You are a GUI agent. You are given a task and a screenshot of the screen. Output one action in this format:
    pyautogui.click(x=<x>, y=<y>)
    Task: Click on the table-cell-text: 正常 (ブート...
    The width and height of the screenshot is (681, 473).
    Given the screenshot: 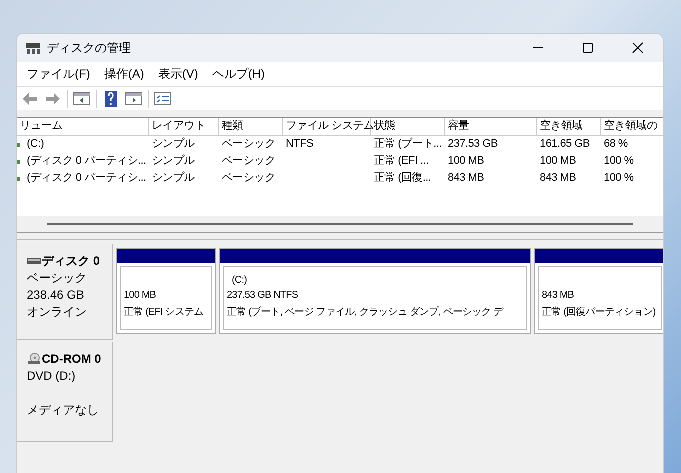 What is the action you would take?
    pyautogui.click(x=408, y=144)
    